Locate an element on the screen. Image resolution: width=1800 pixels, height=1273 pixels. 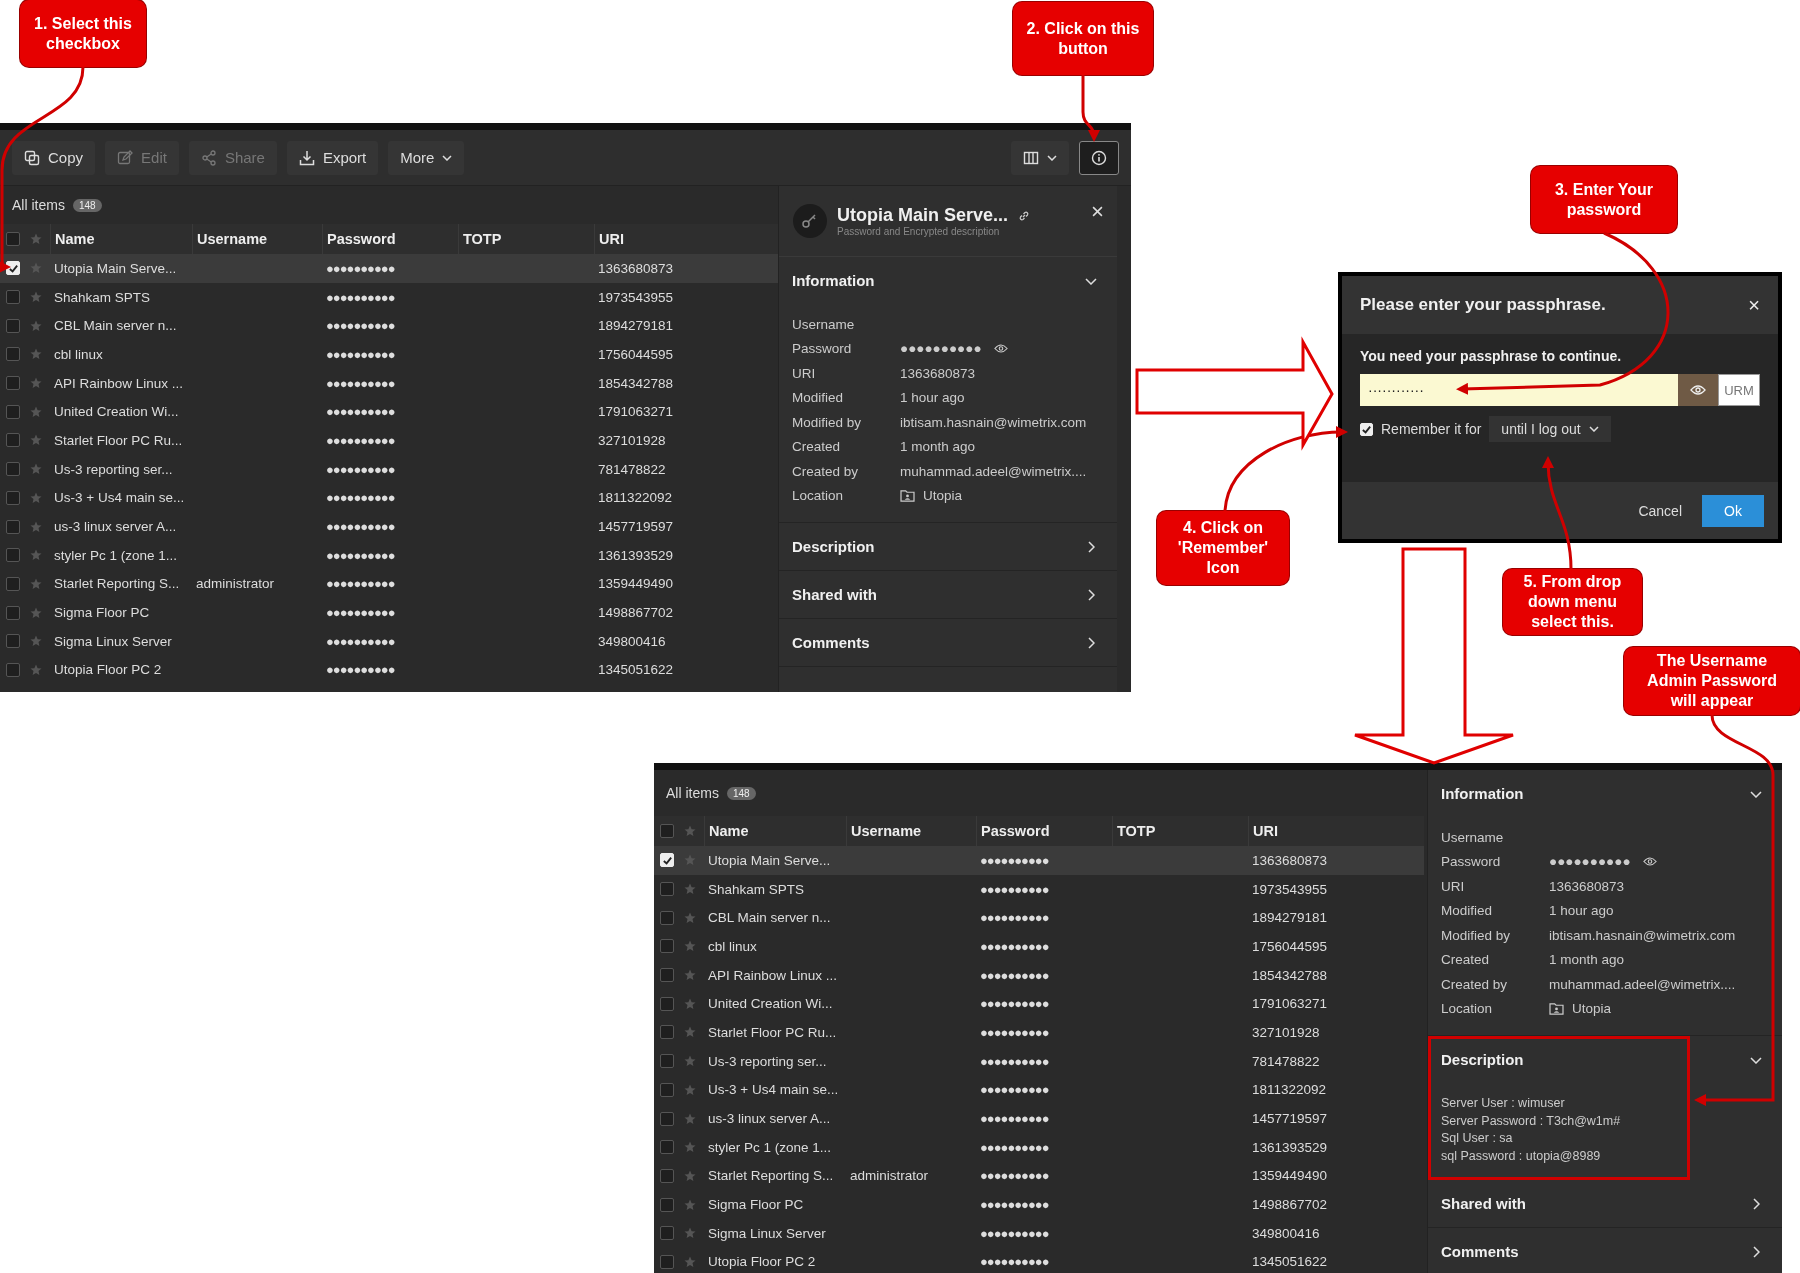
table-row: Utopia Floor PC 2 ●●●●●●●●●● 1345051622 is located at coordinates (389, 670).